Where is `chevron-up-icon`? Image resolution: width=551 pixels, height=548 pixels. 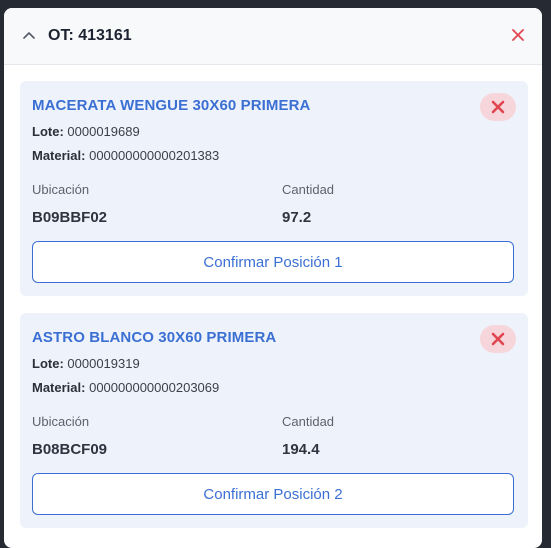
chevron-up-icon is located at coordinates (29, 35).